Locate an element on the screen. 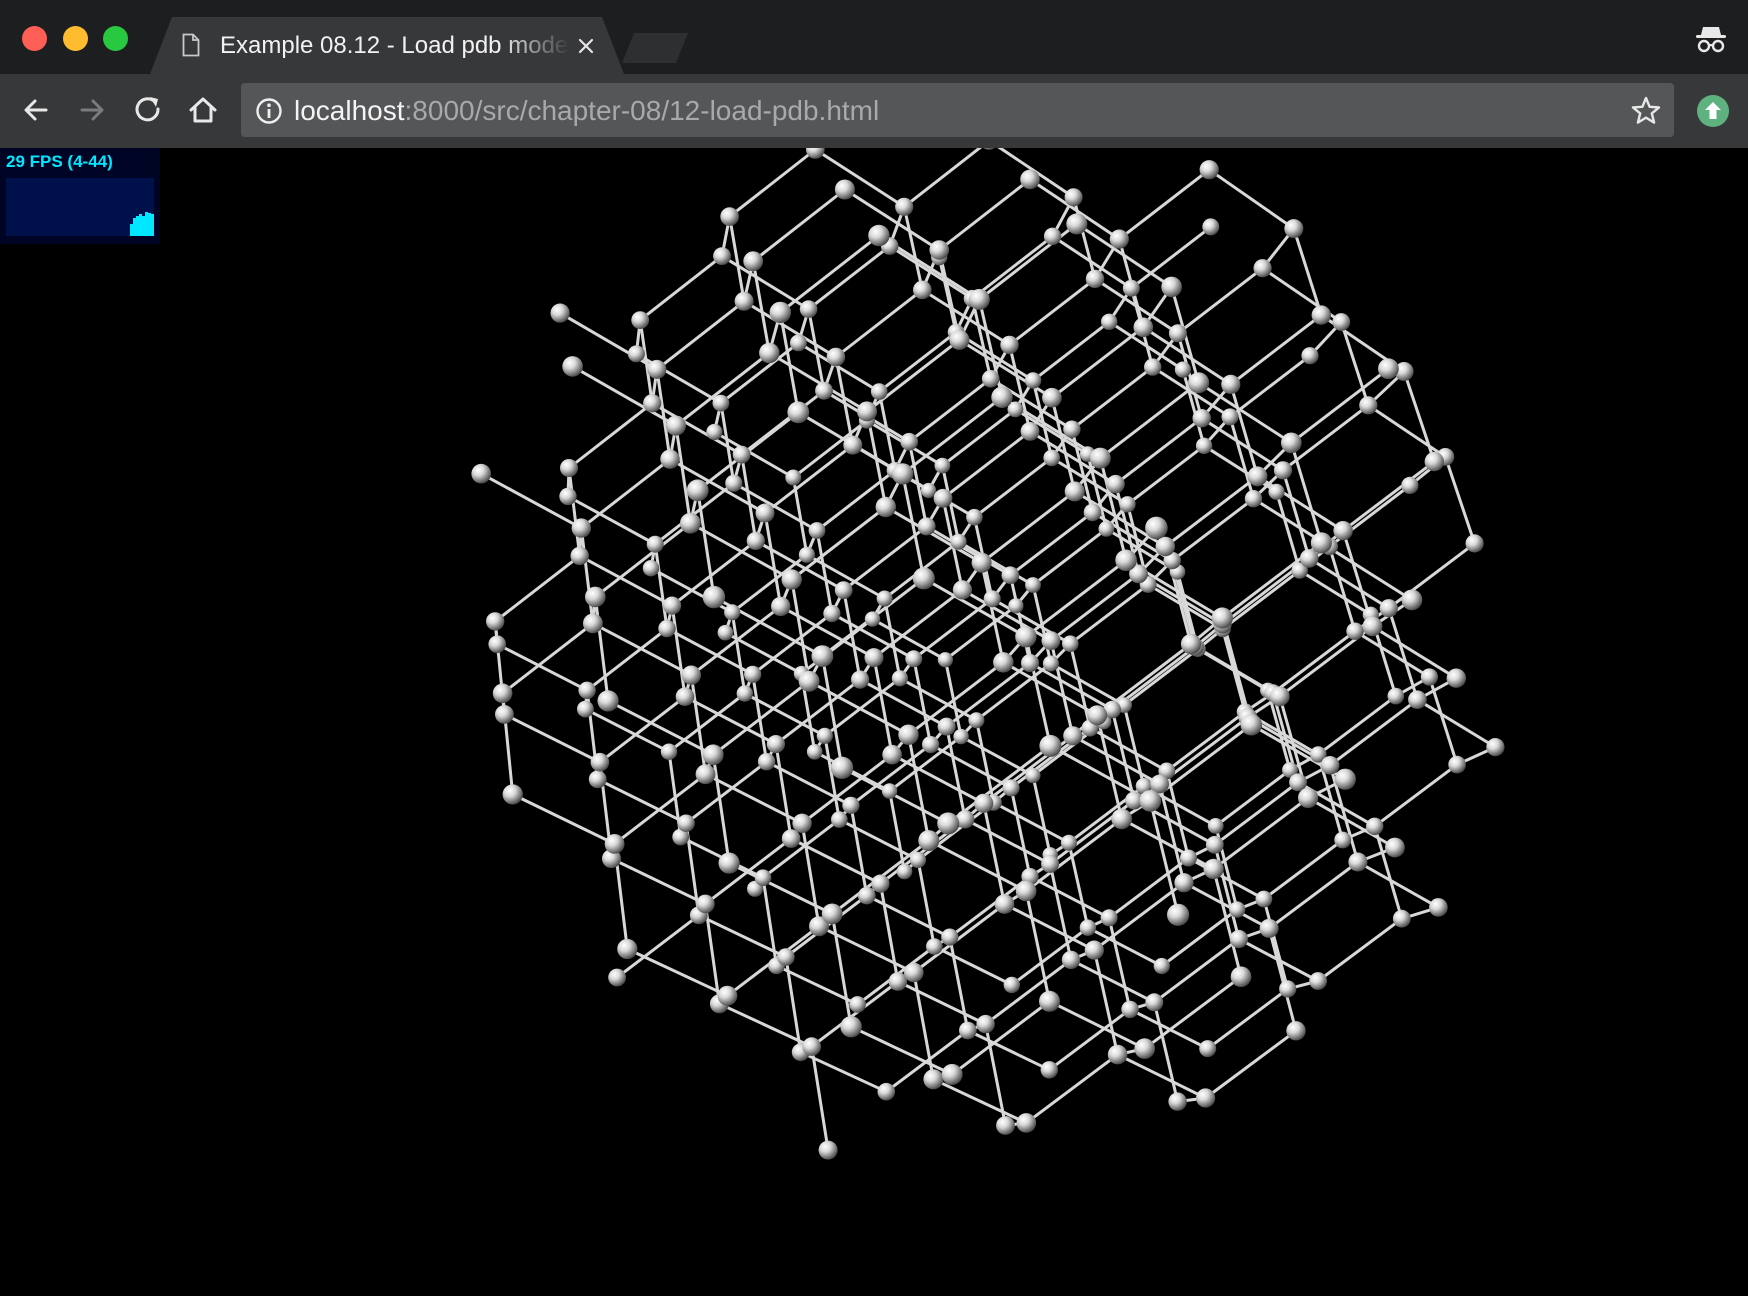  tab-title: Example 08.12 - Load pdb models is located at coordinates (395, 45).